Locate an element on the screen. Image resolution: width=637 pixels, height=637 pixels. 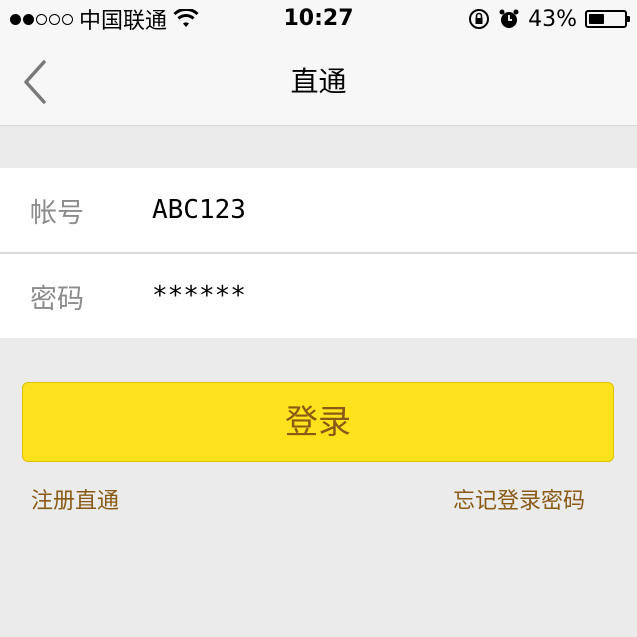
password-row: 密码 ****** is located at coordinates (318, 295).